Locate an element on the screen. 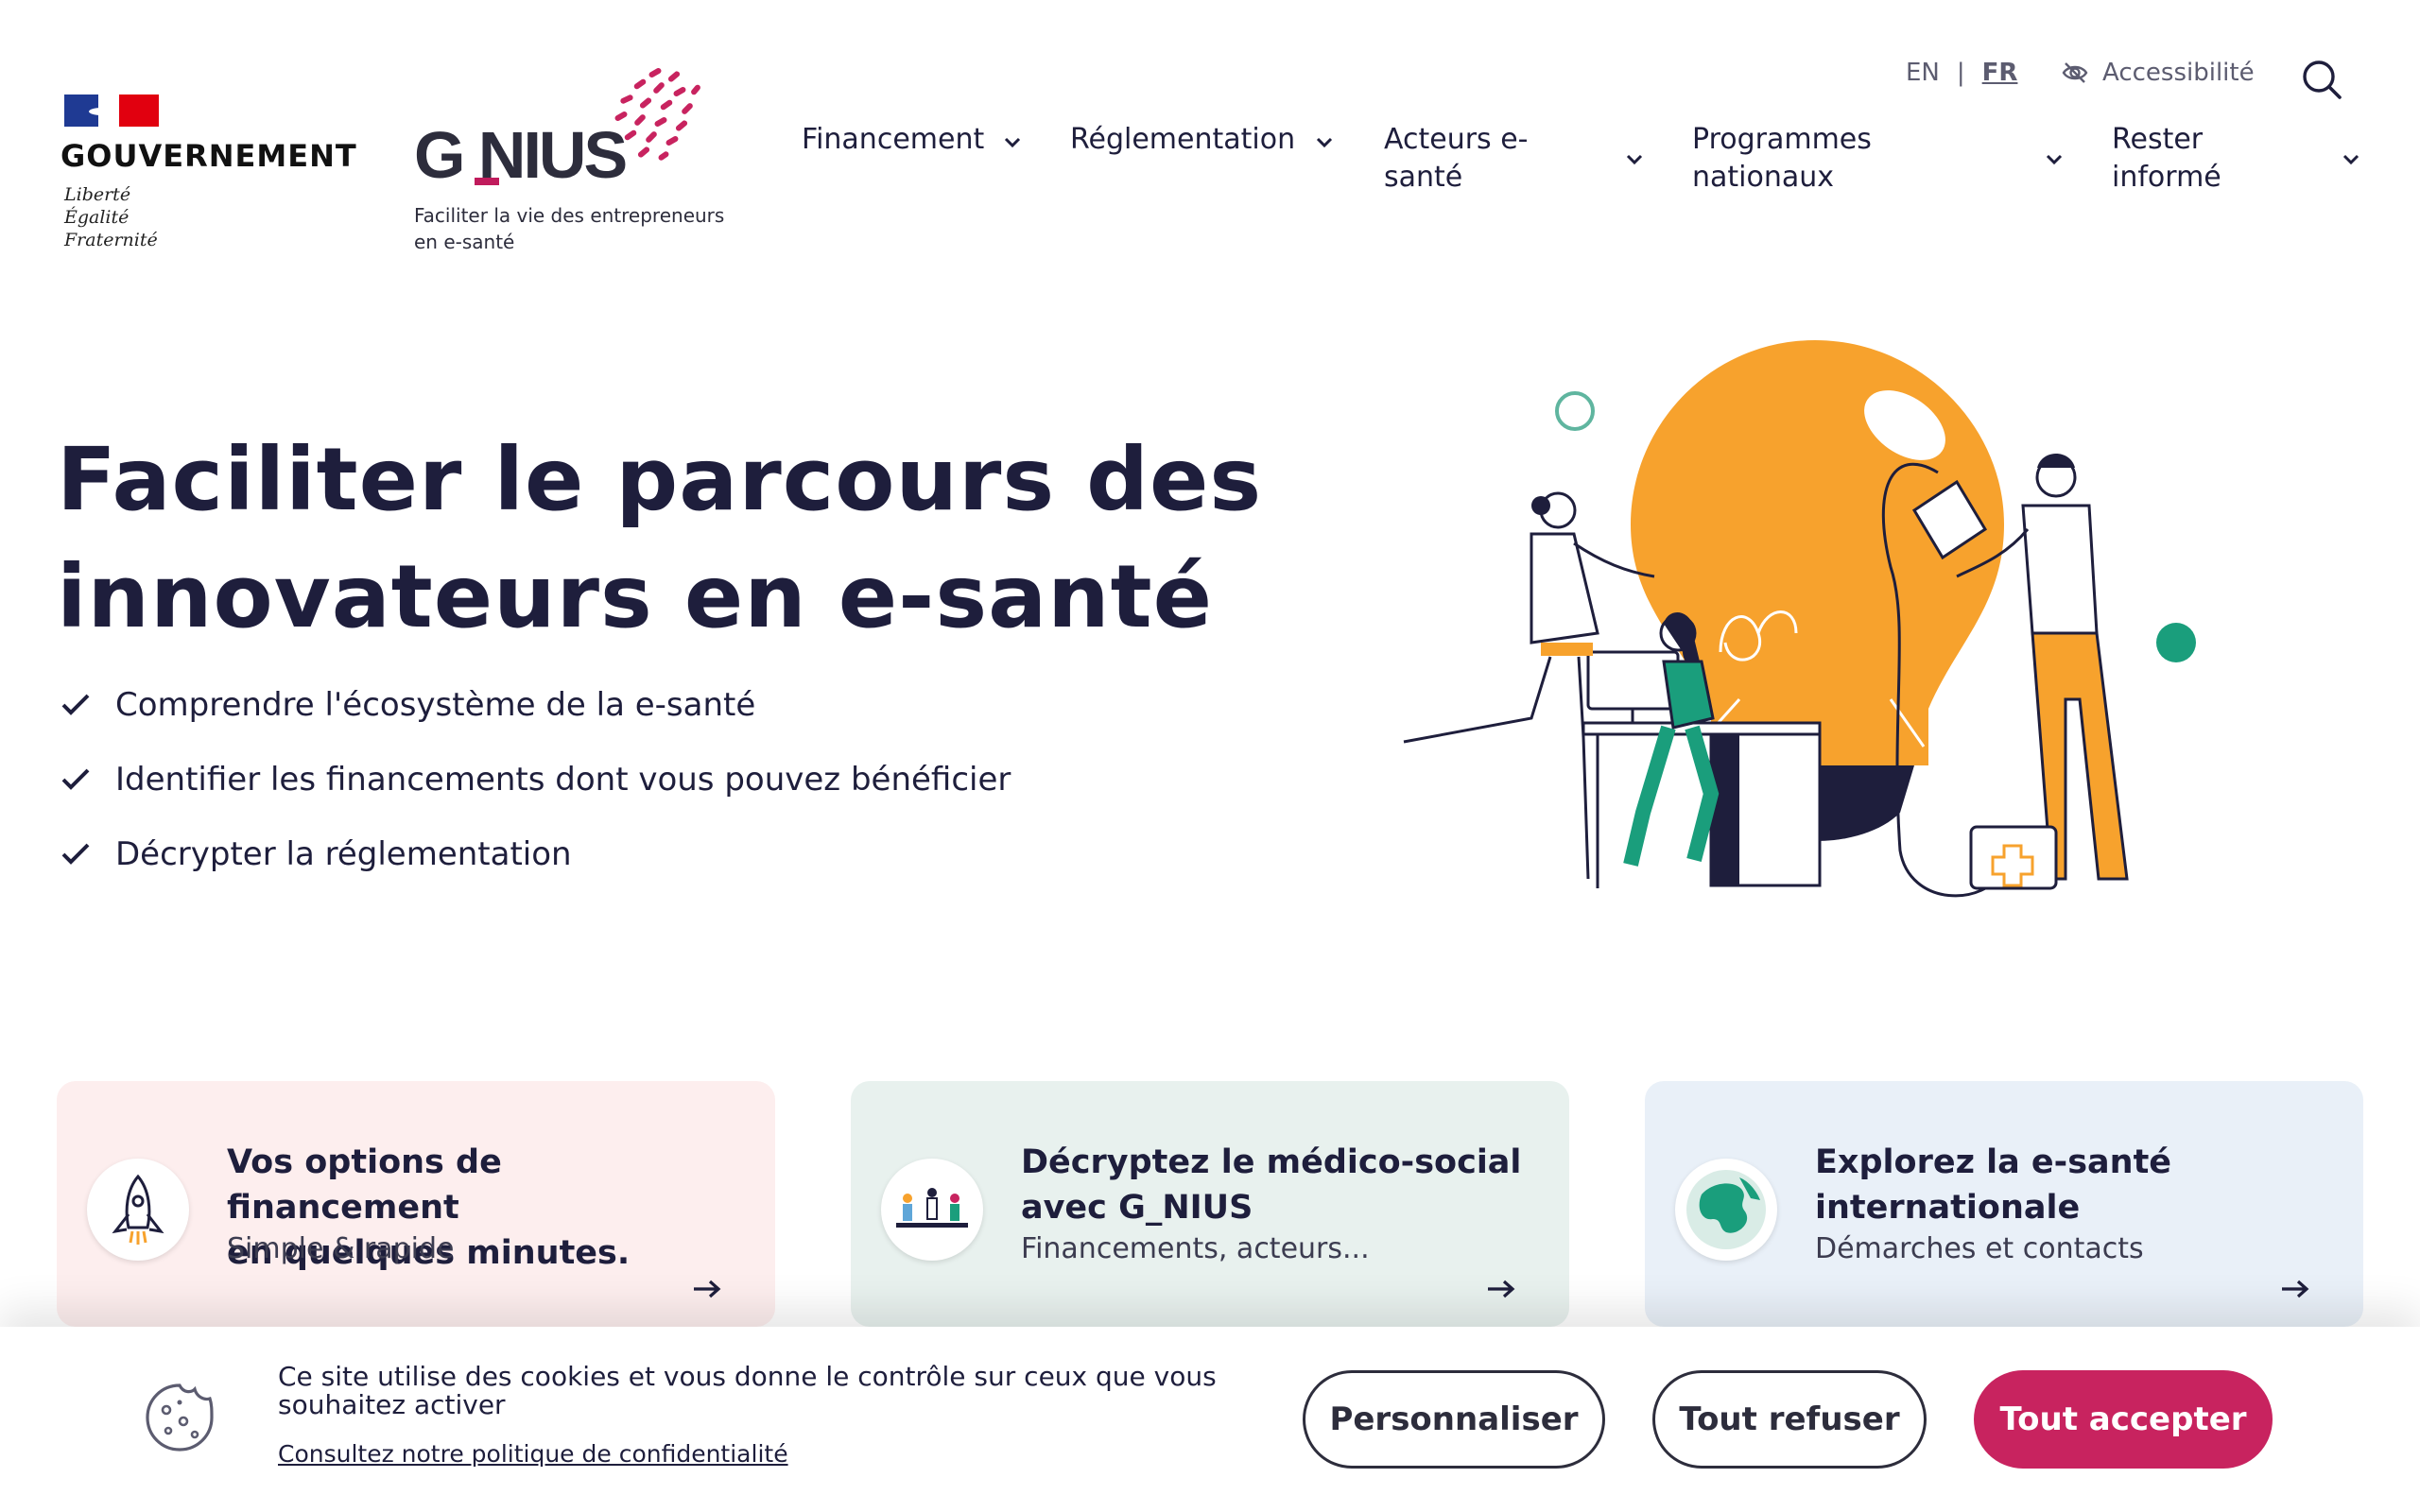 The height and width of the screenshot is (1512, 2420). people-icon is located at coordinates (932, 1210).